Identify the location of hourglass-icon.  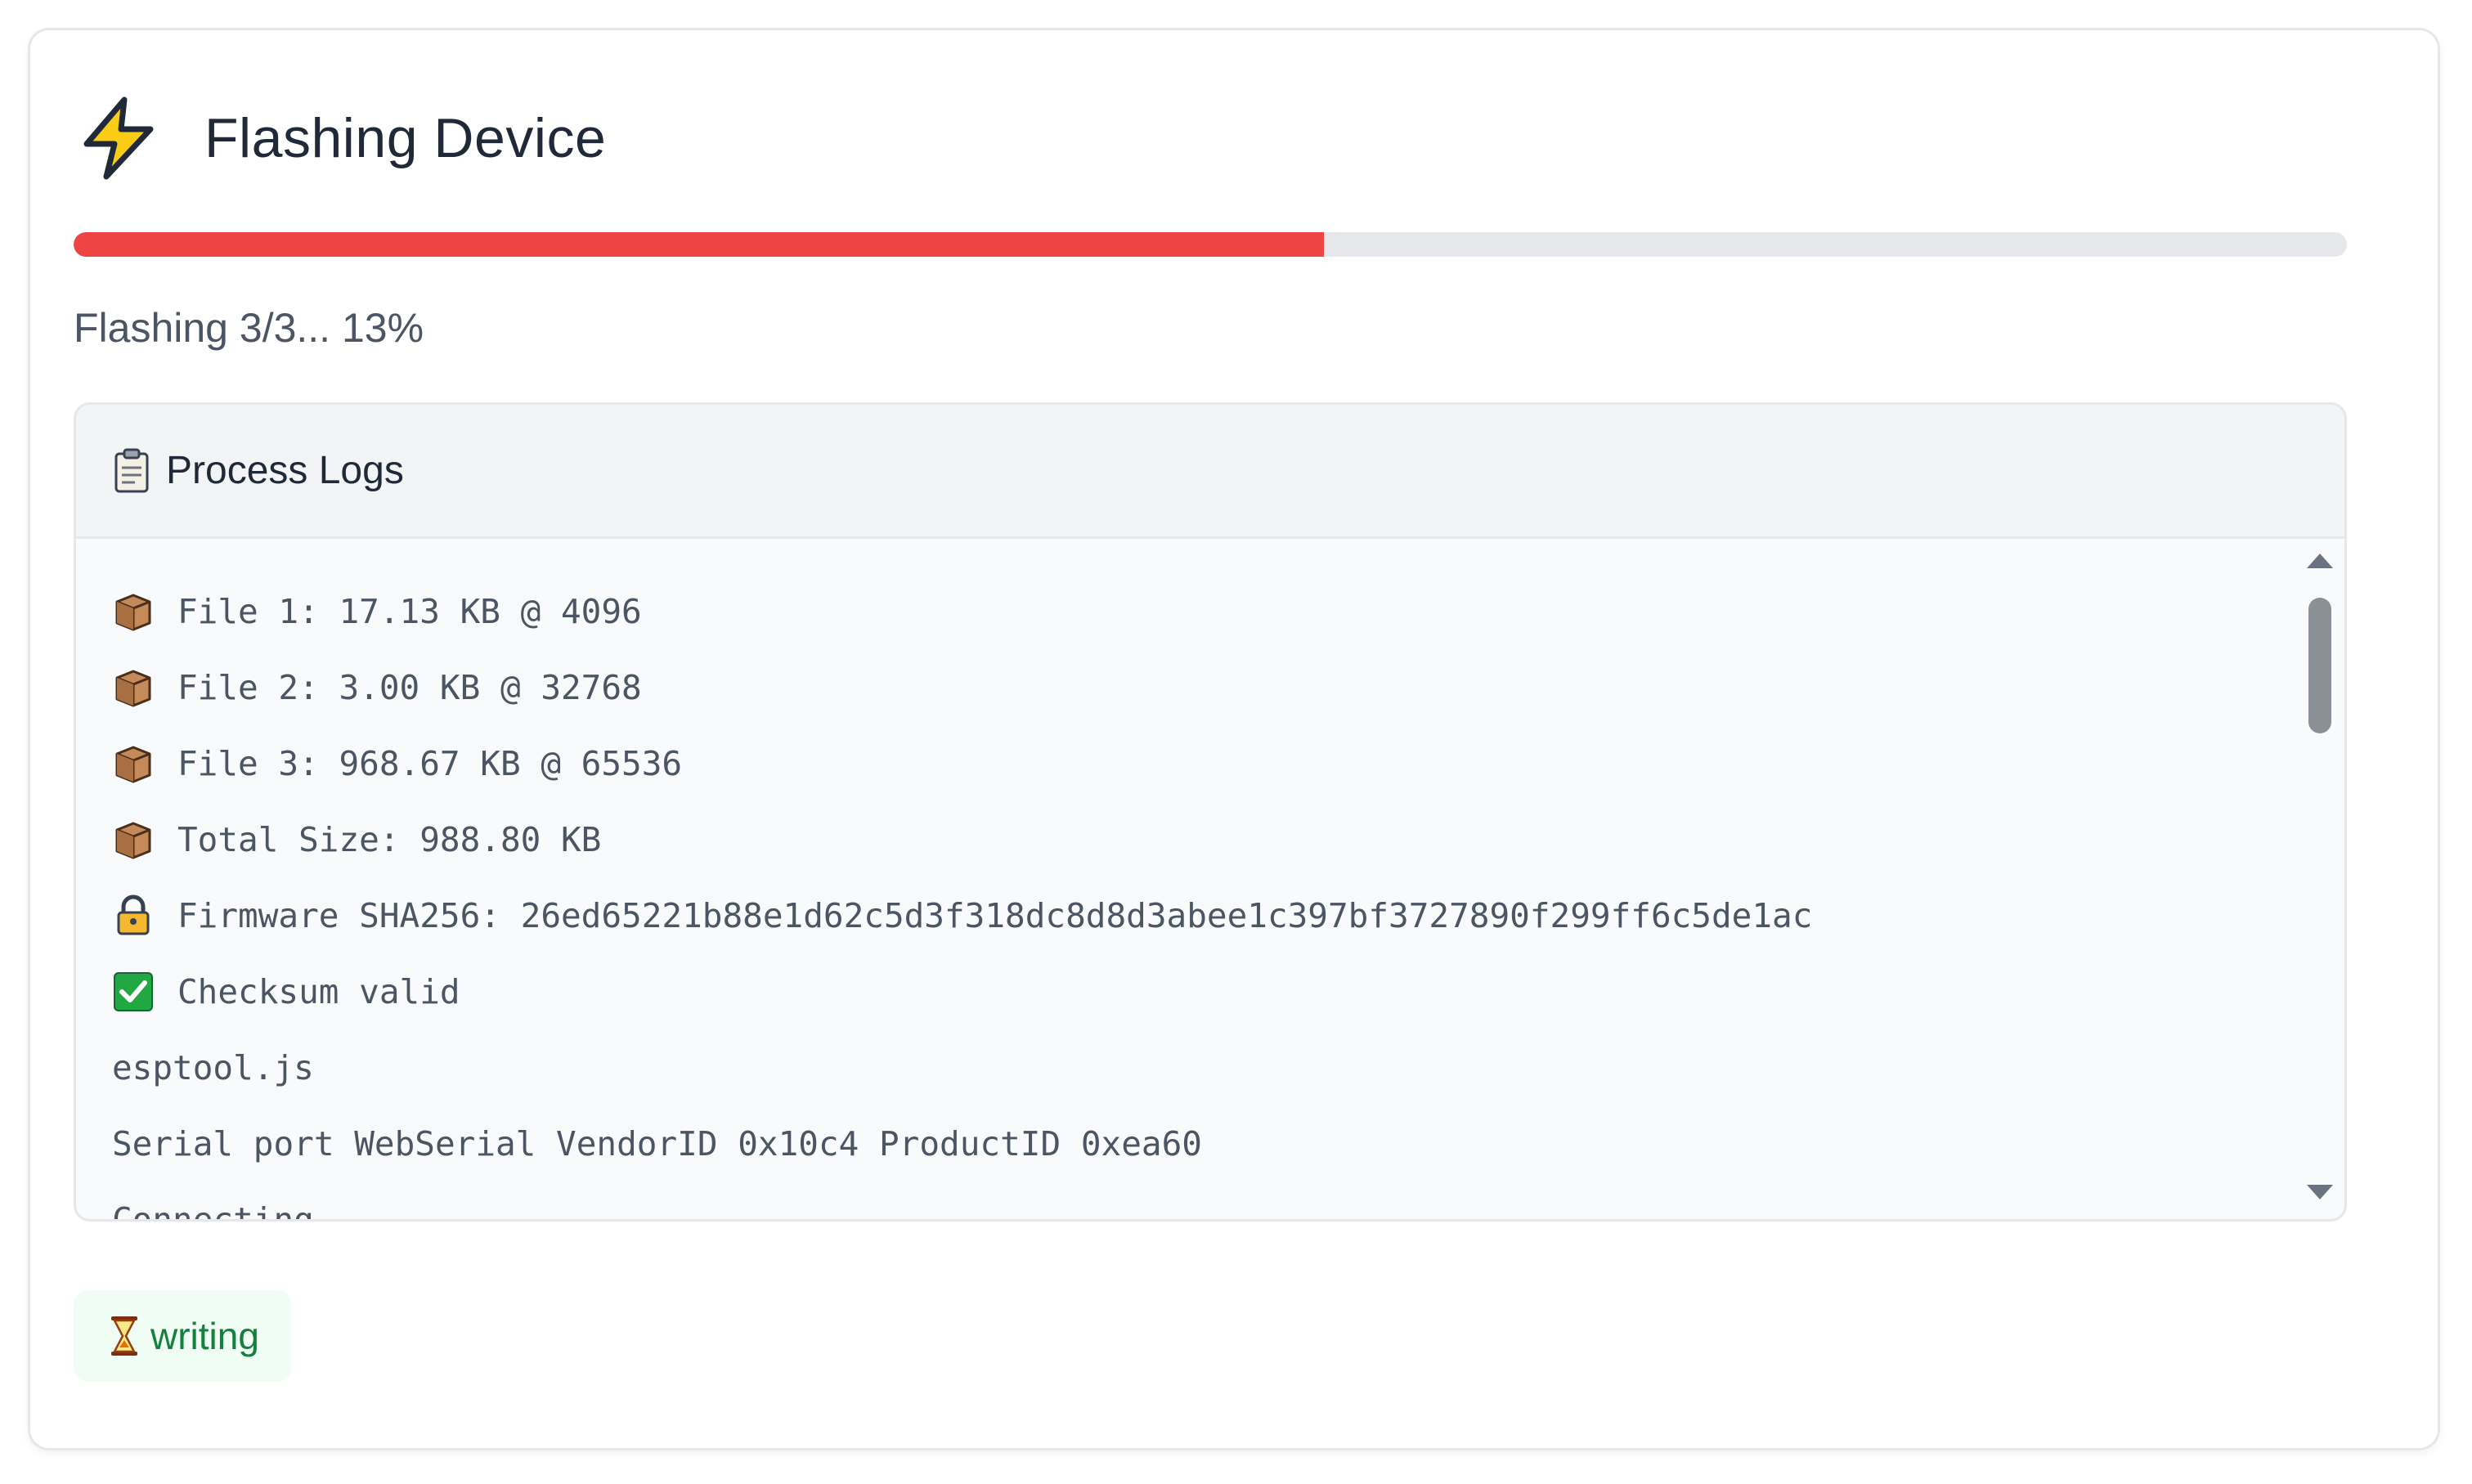
(124, 1336).